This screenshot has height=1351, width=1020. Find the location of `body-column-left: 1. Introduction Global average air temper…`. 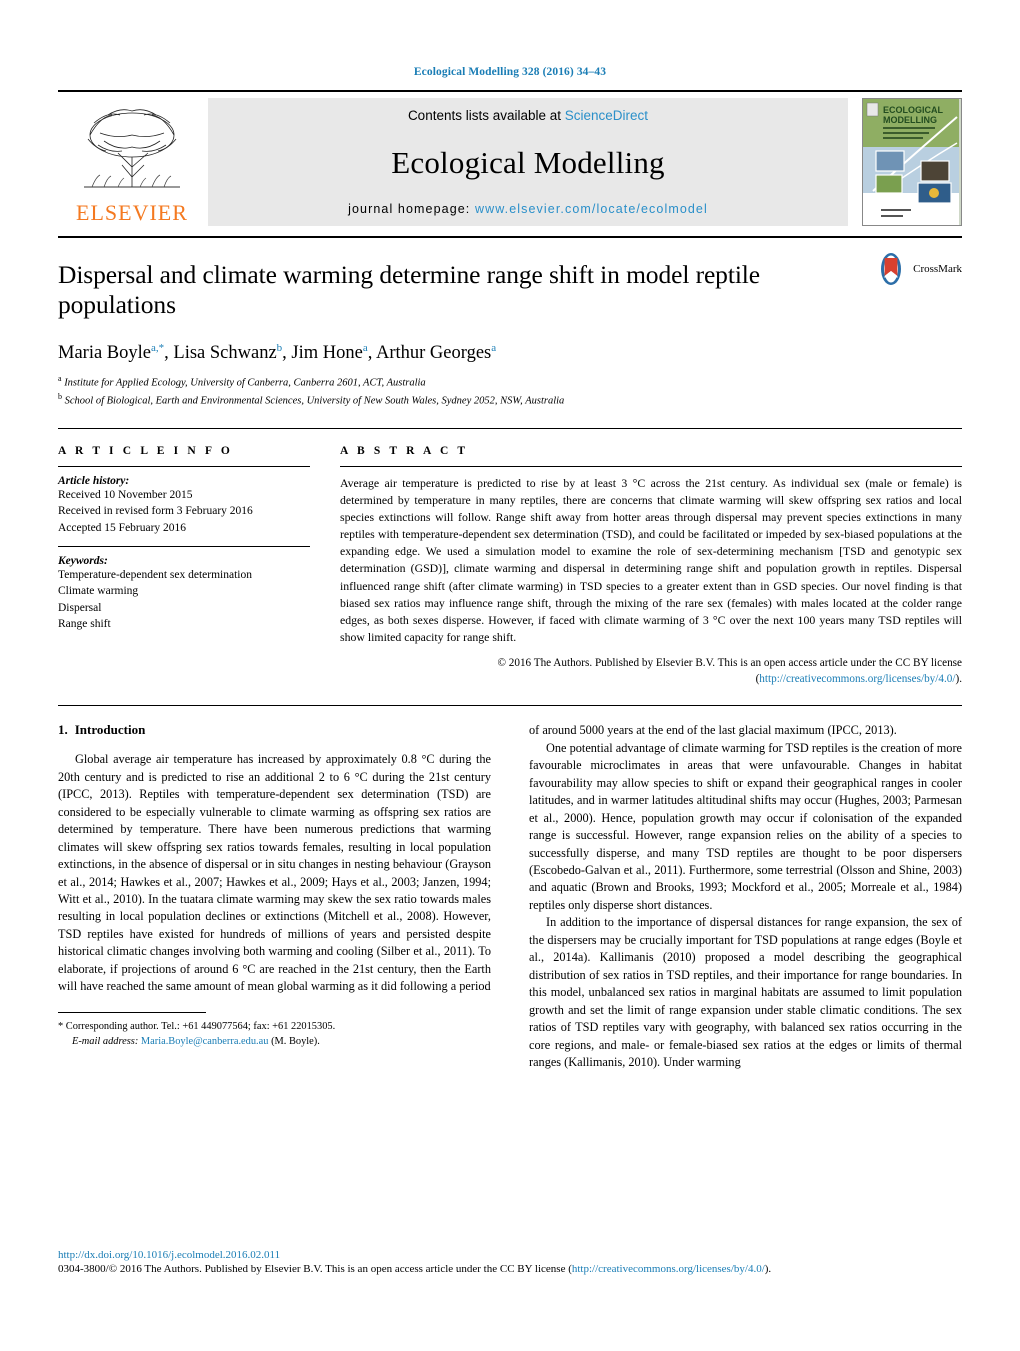

body-column-left: 1. Introduction Global average air temper… is located at coordinates (274, 896).